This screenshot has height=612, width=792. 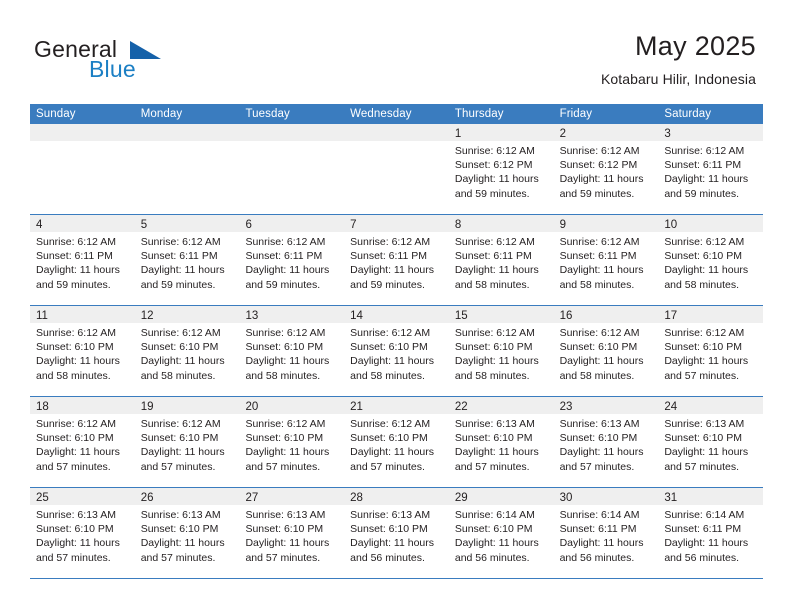 What do you see at coordinates (396, 132) in the screenshot?
I see `day-number-strip` at bounding box center [396, 132].